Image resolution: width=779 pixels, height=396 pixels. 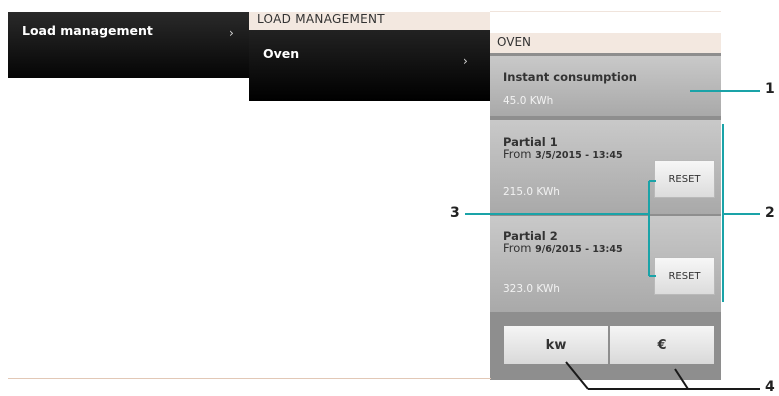 What do you see at coordinates (770, 89) in the screenshot?
I see `callout-number-1: 1` at bounding box center [770, 89].